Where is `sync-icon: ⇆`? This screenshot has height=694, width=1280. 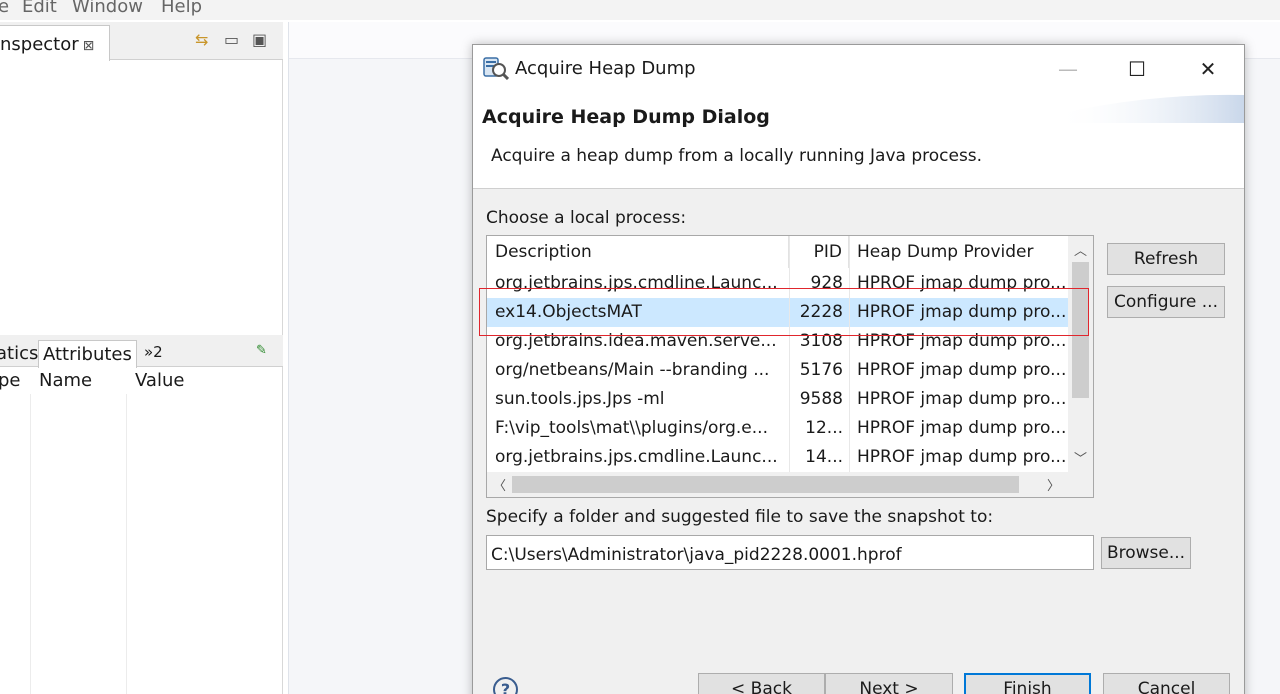
sync-icon: ⇆ is located at coordinates (201, 39).